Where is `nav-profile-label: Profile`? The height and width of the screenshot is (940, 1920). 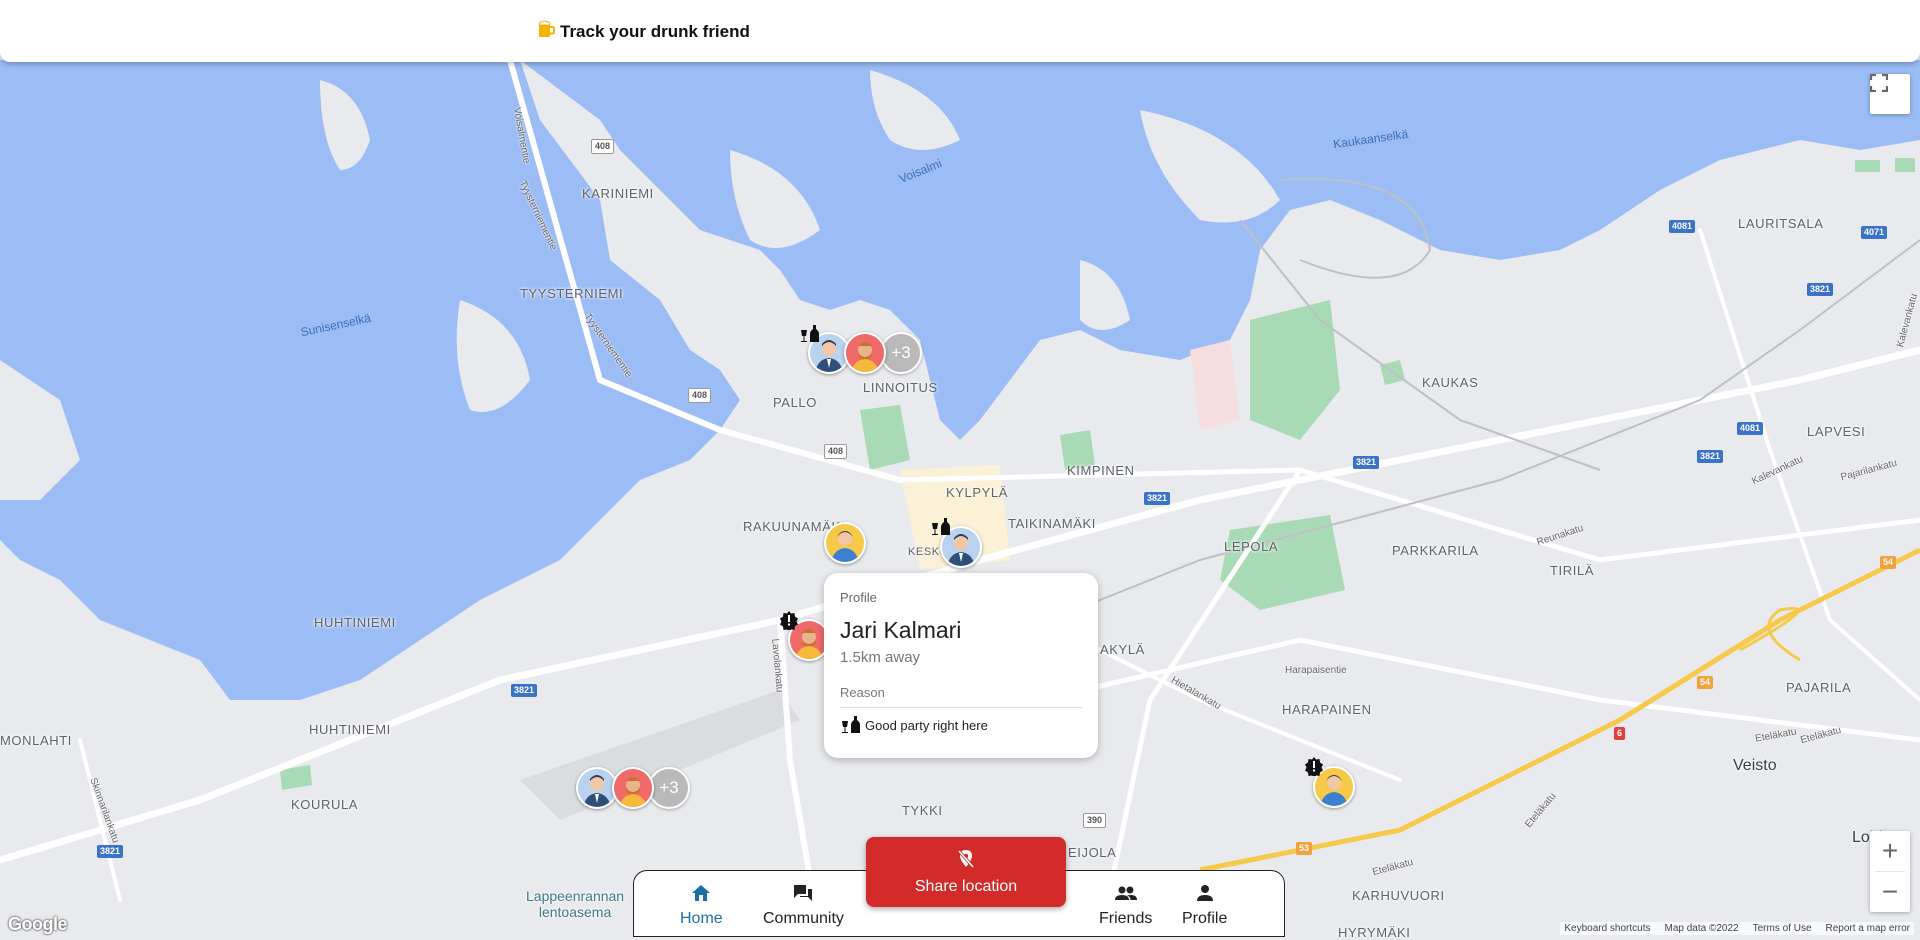
nav-profile-label: Profile is located at coordinates (1205, 918).